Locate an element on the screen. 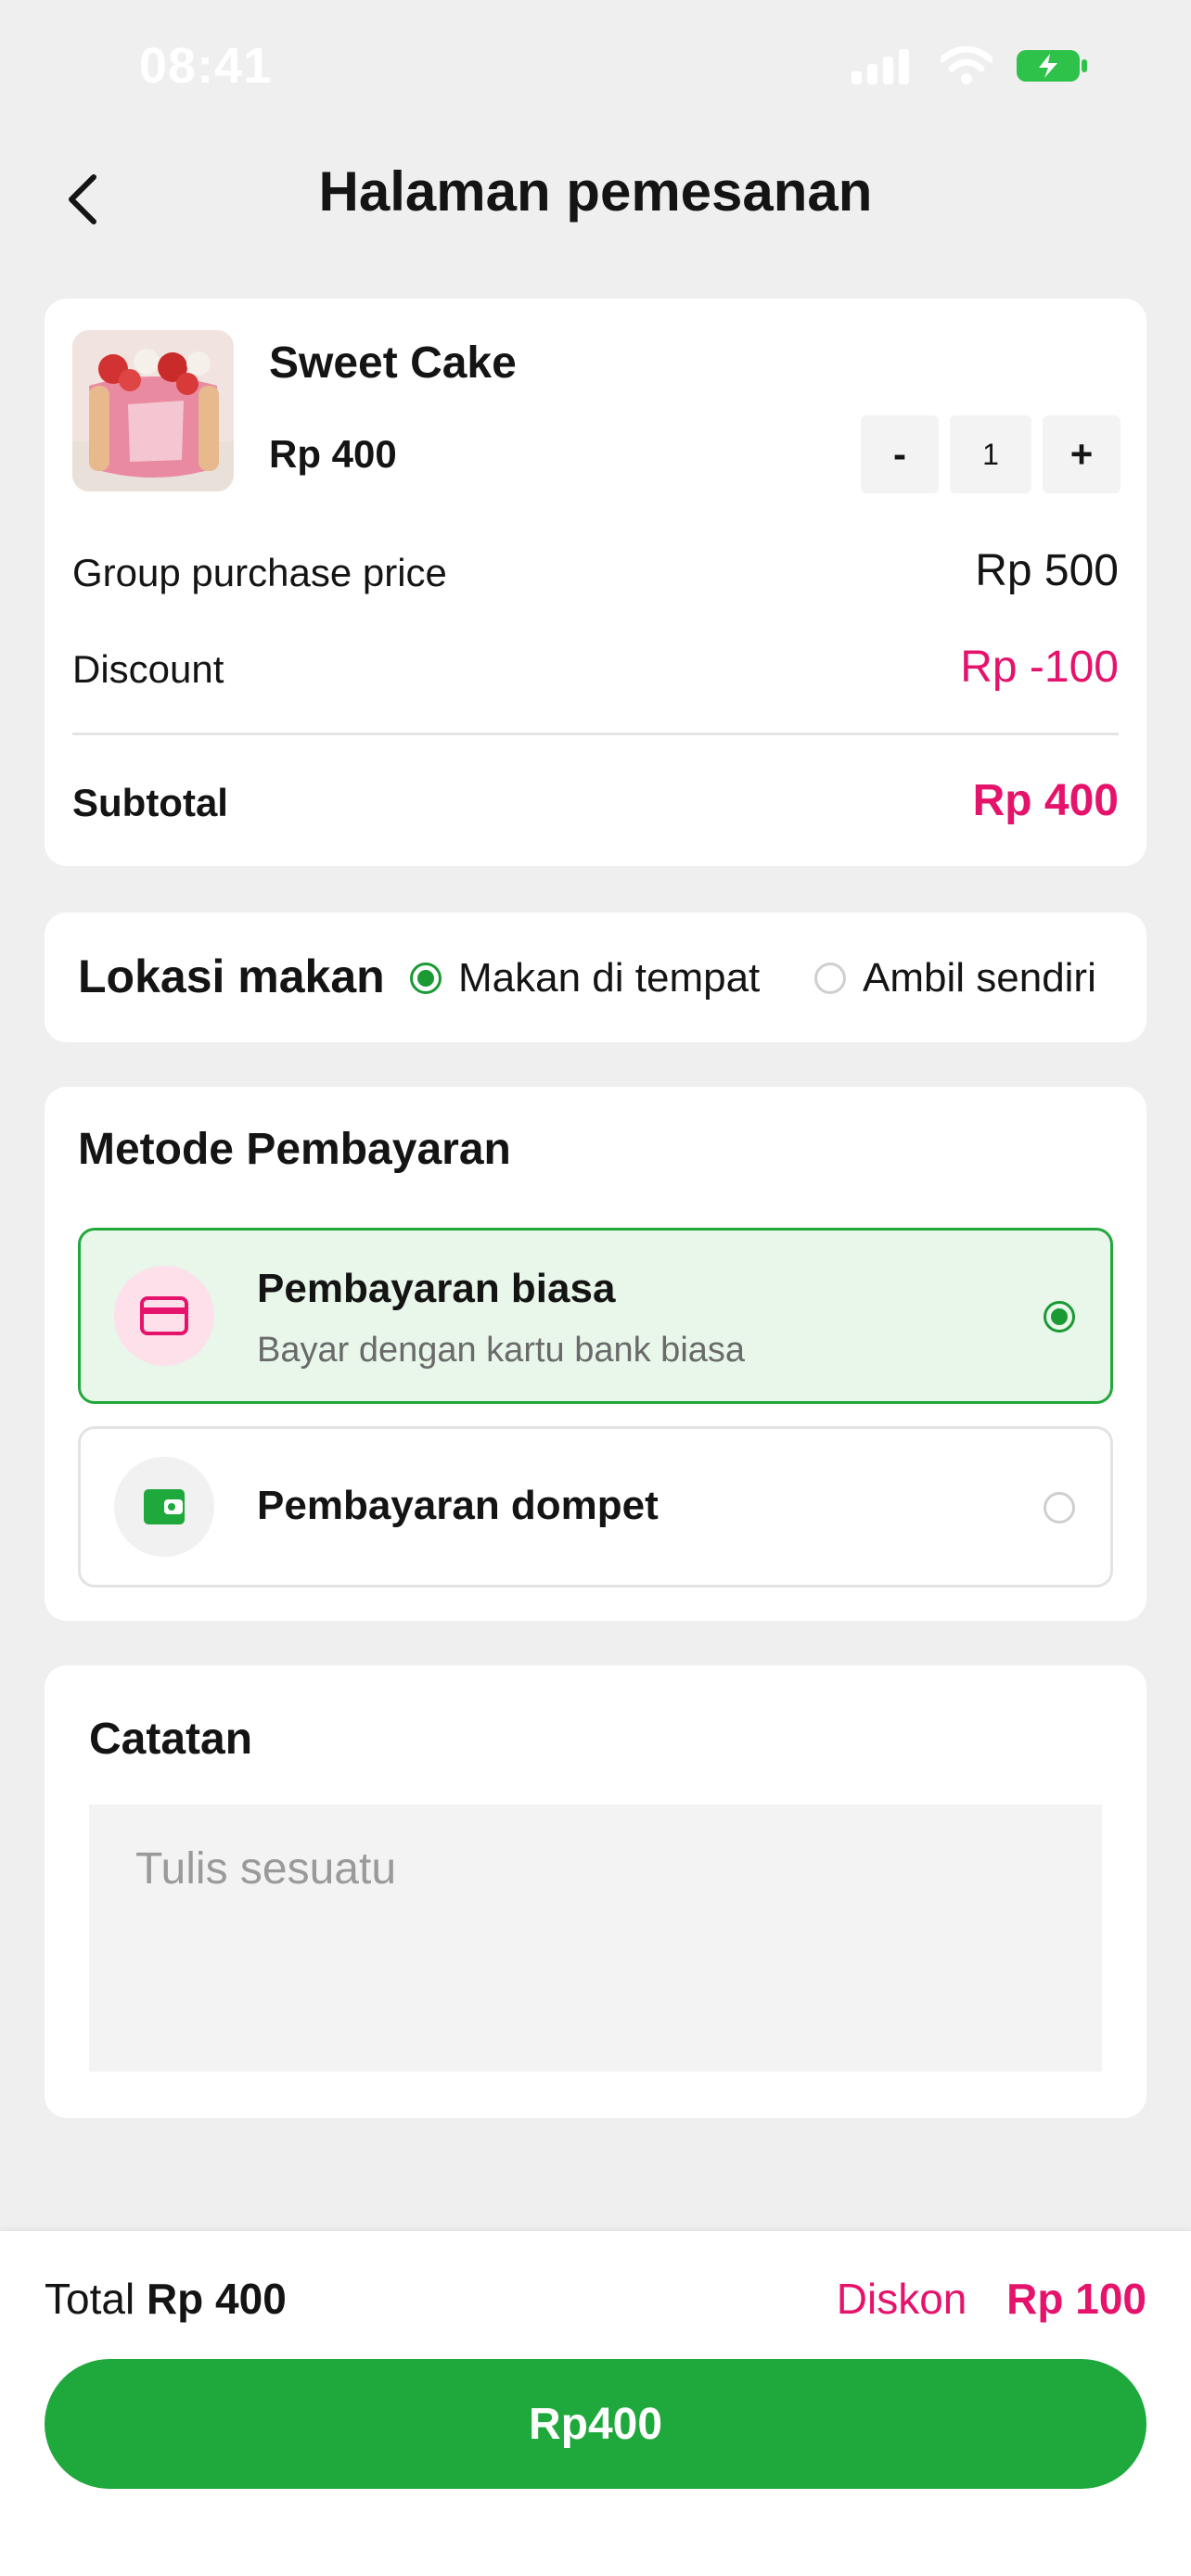 This screenshot has height=2576, width=1191. group-price-value: Rp 500 is located at coordinates (1047, 570).